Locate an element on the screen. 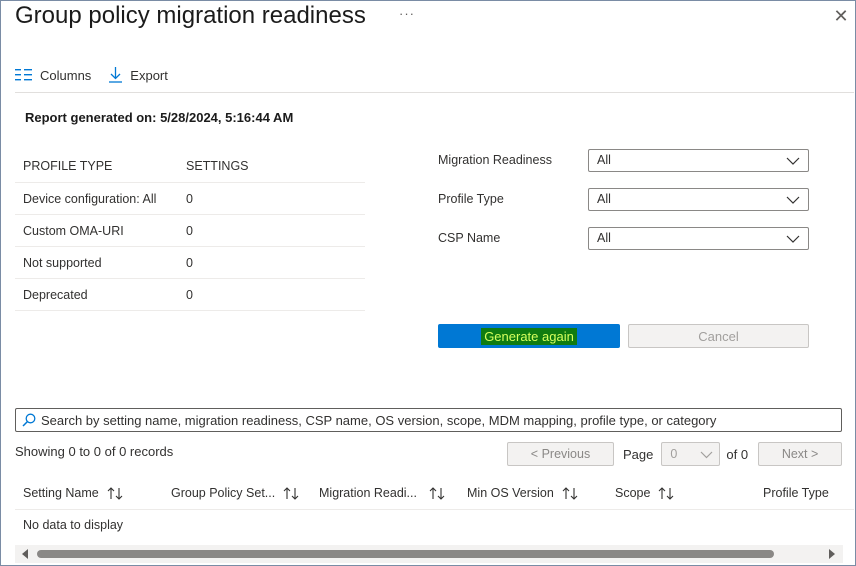  migration-readiness-dropdown: All is located at coordinates (698, 160).